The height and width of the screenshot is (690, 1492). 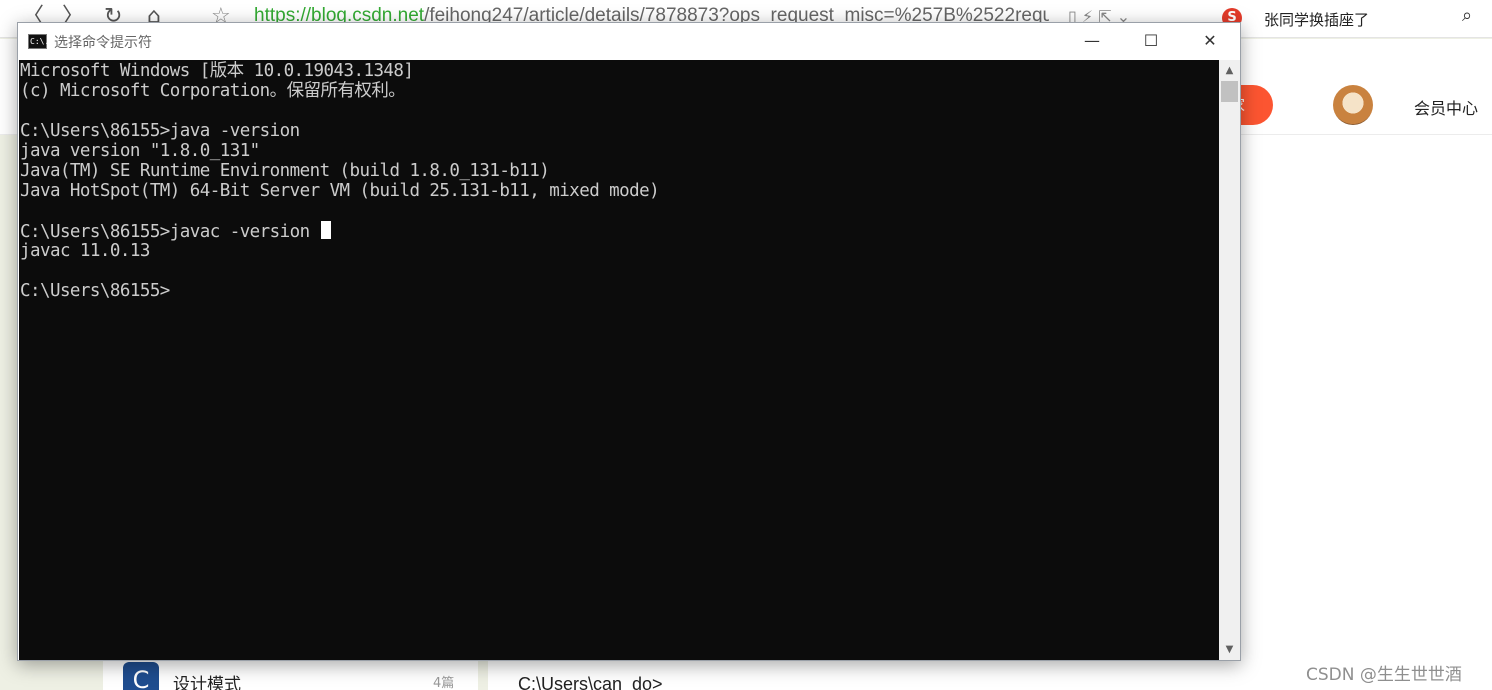 What do you see at coordinates (1229, 360) in the screenshot?
I see `scrollbar: ▲ ▼` at bounding box center [1229, 360].